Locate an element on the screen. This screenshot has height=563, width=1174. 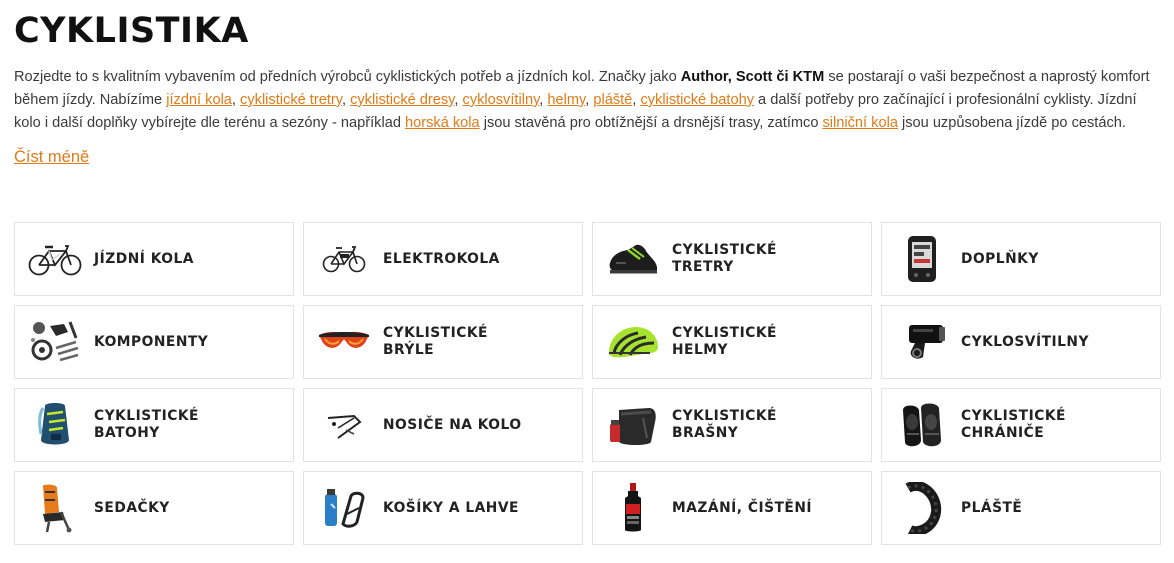
tire-icon is located at coordinates (922, 508).